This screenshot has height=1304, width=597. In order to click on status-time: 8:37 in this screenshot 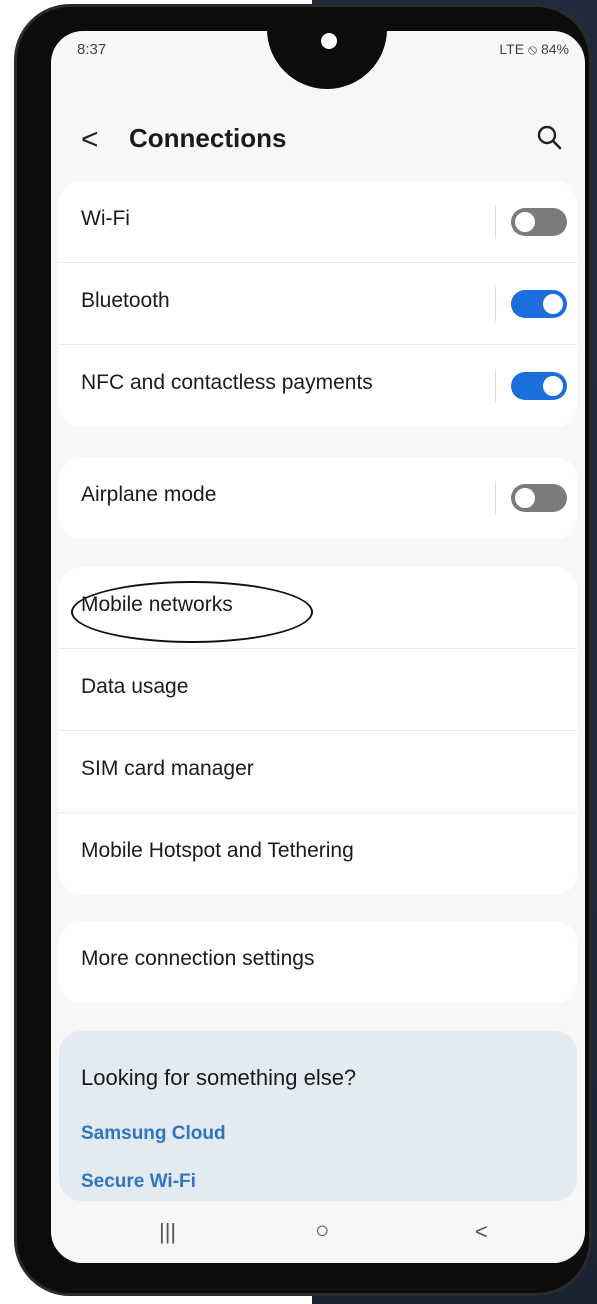, I will do `click(92, 49)`.